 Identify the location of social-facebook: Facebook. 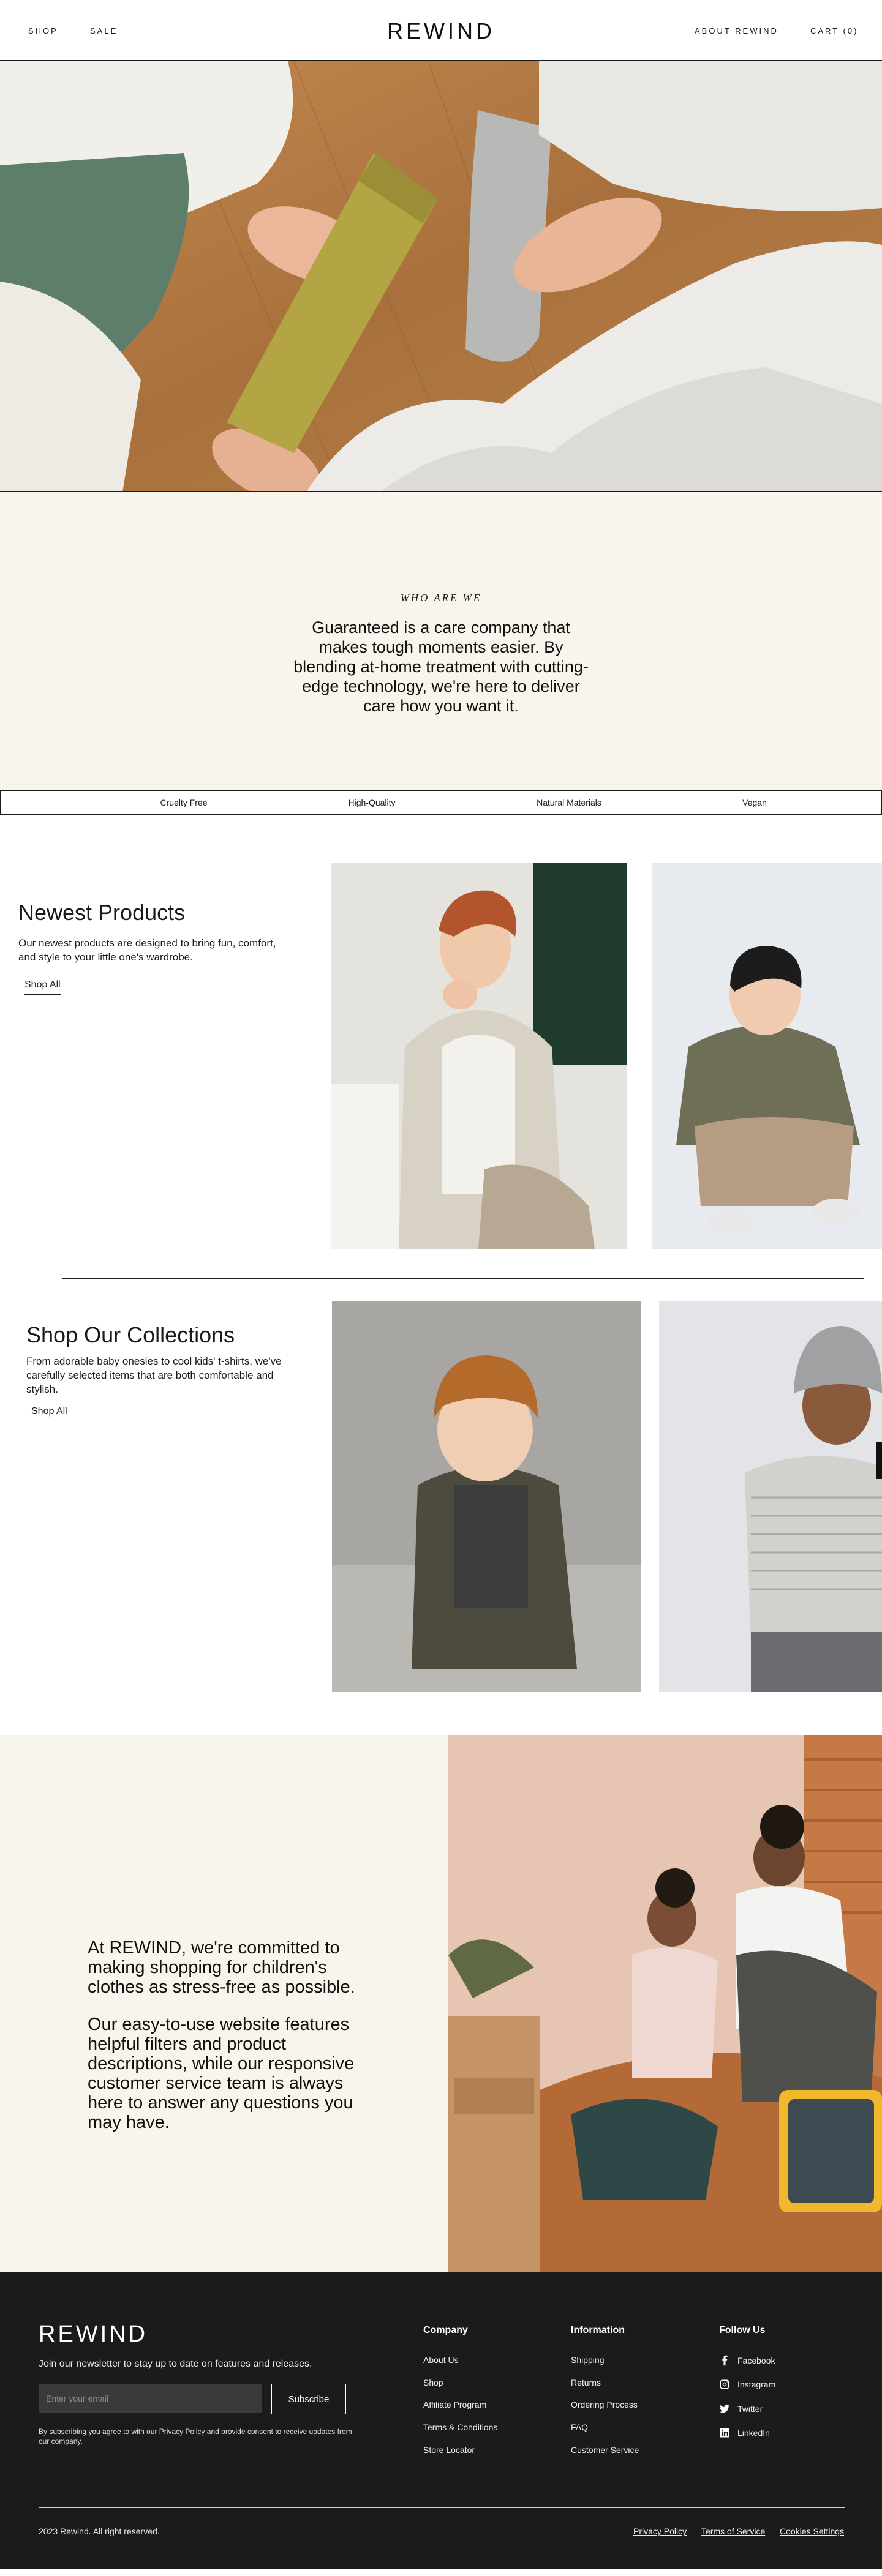
(747, 2360).